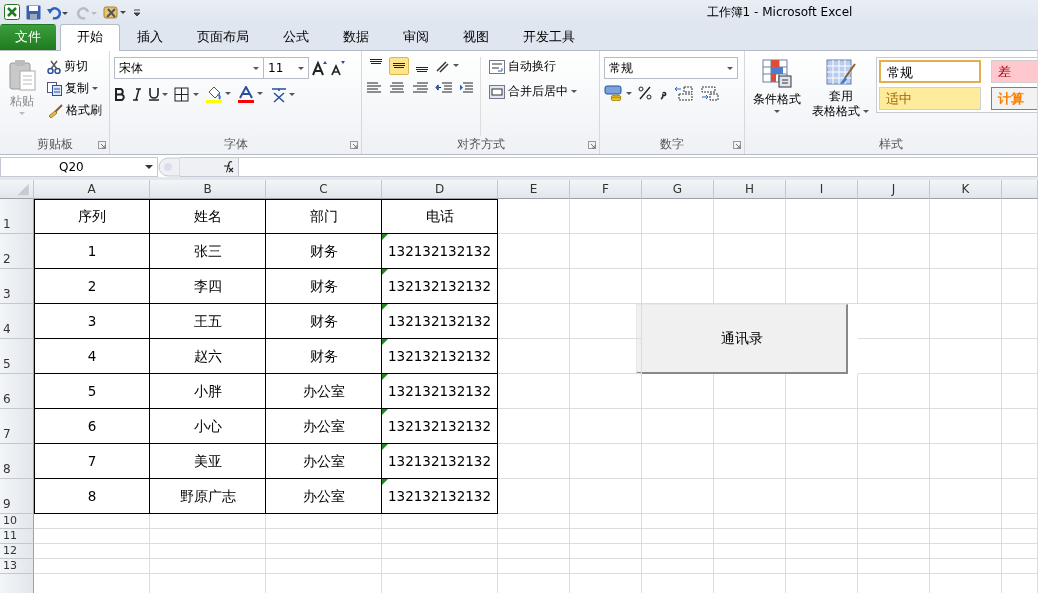 Image resolution: width=1038 pixels, height=593 pixels. What do you see at coordinates (17, 251) in the screenshot?
I see `row-header: 2` at bounding box center [17, 251].